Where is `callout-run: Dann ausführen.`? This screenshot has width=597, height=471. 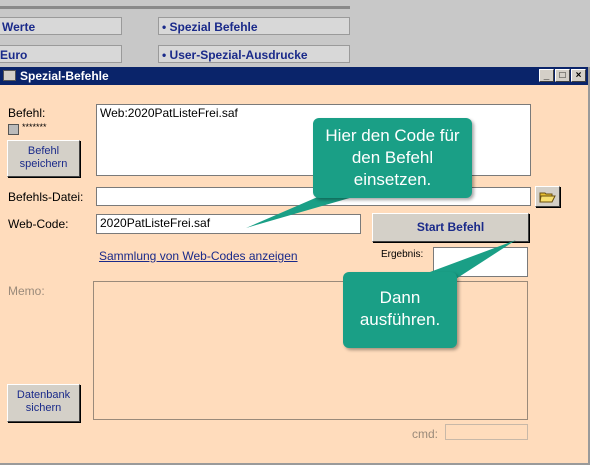
callout-run: Dann ausführen. is located at coordinates (400, 310).